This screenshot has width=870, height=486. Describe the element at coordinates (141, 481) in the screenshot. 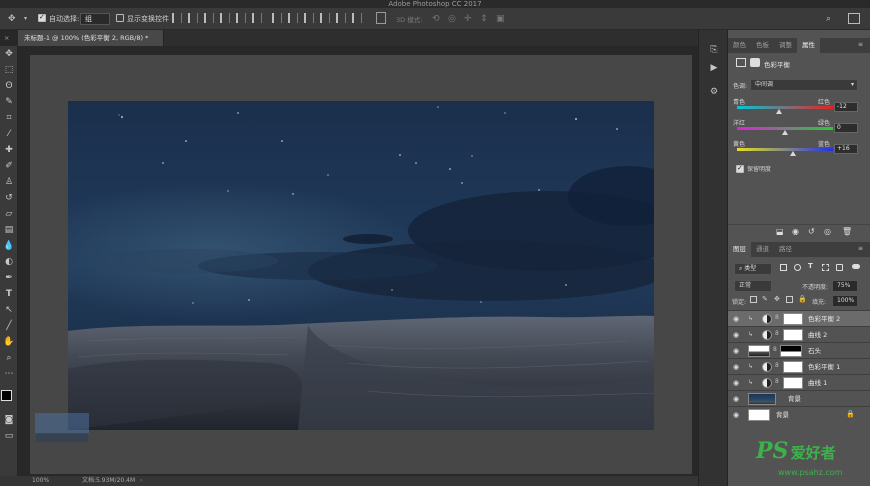

I see `chevron-right-icon: ›` at that location.